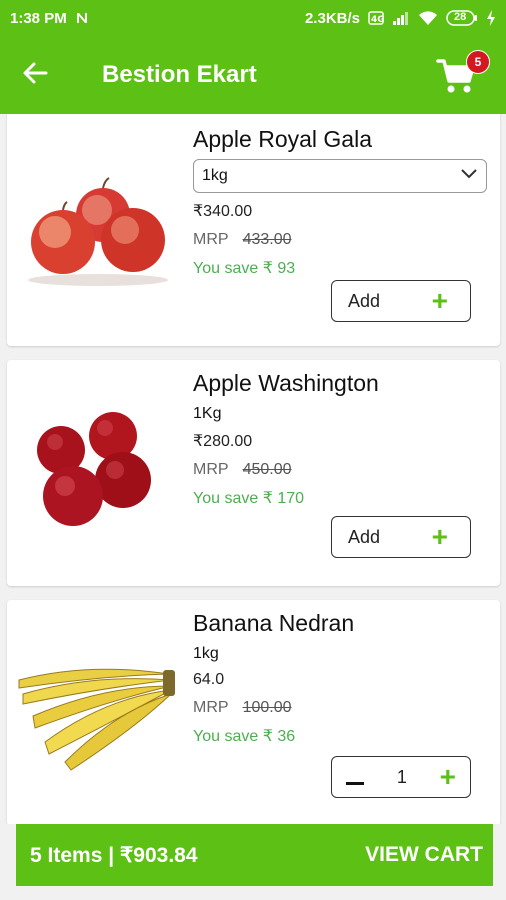 The width and height of the screenshot is (506, 900). I want to click on product-image-apple-washington, so click(98, 479).